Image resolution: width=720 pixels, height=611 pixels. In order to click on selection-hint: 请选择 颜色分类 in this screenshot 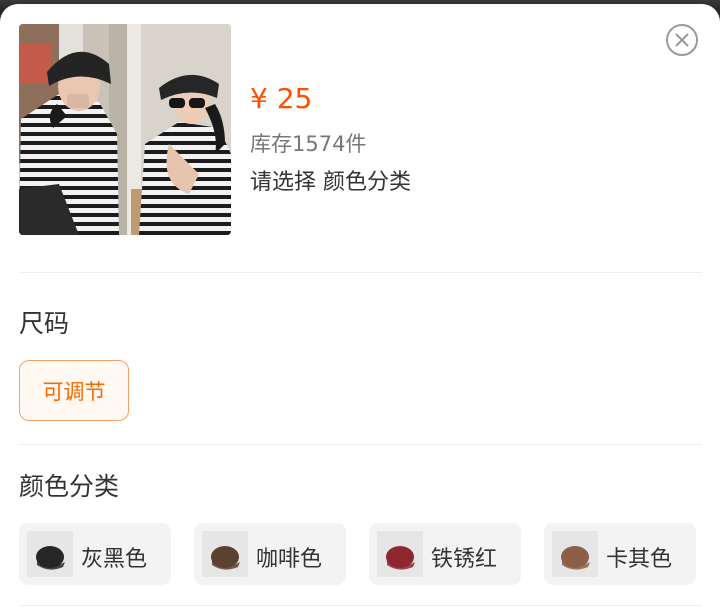, I will do `click(330, 182)`.